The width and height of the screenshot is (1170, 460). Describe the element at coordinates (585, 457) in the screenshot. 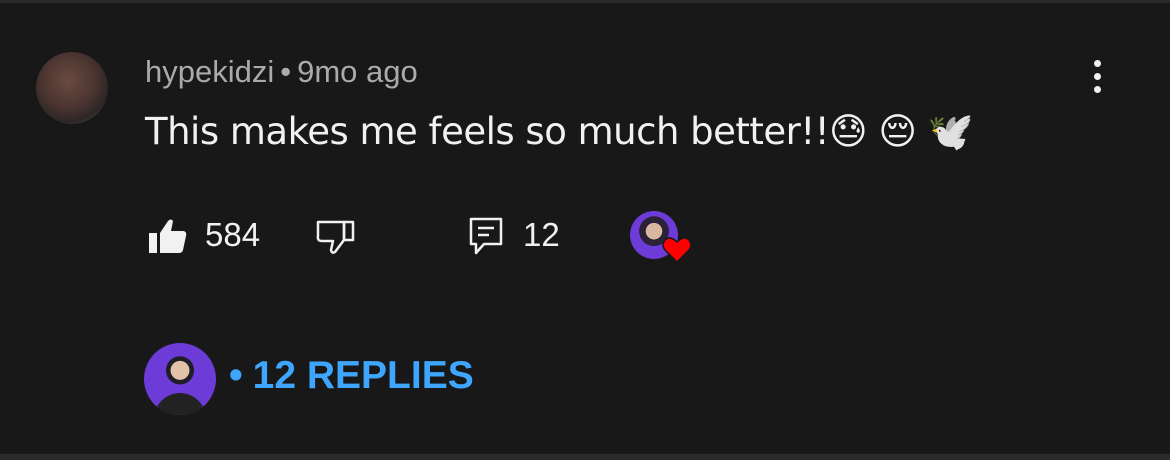

I see `bottom-divider` at that location.